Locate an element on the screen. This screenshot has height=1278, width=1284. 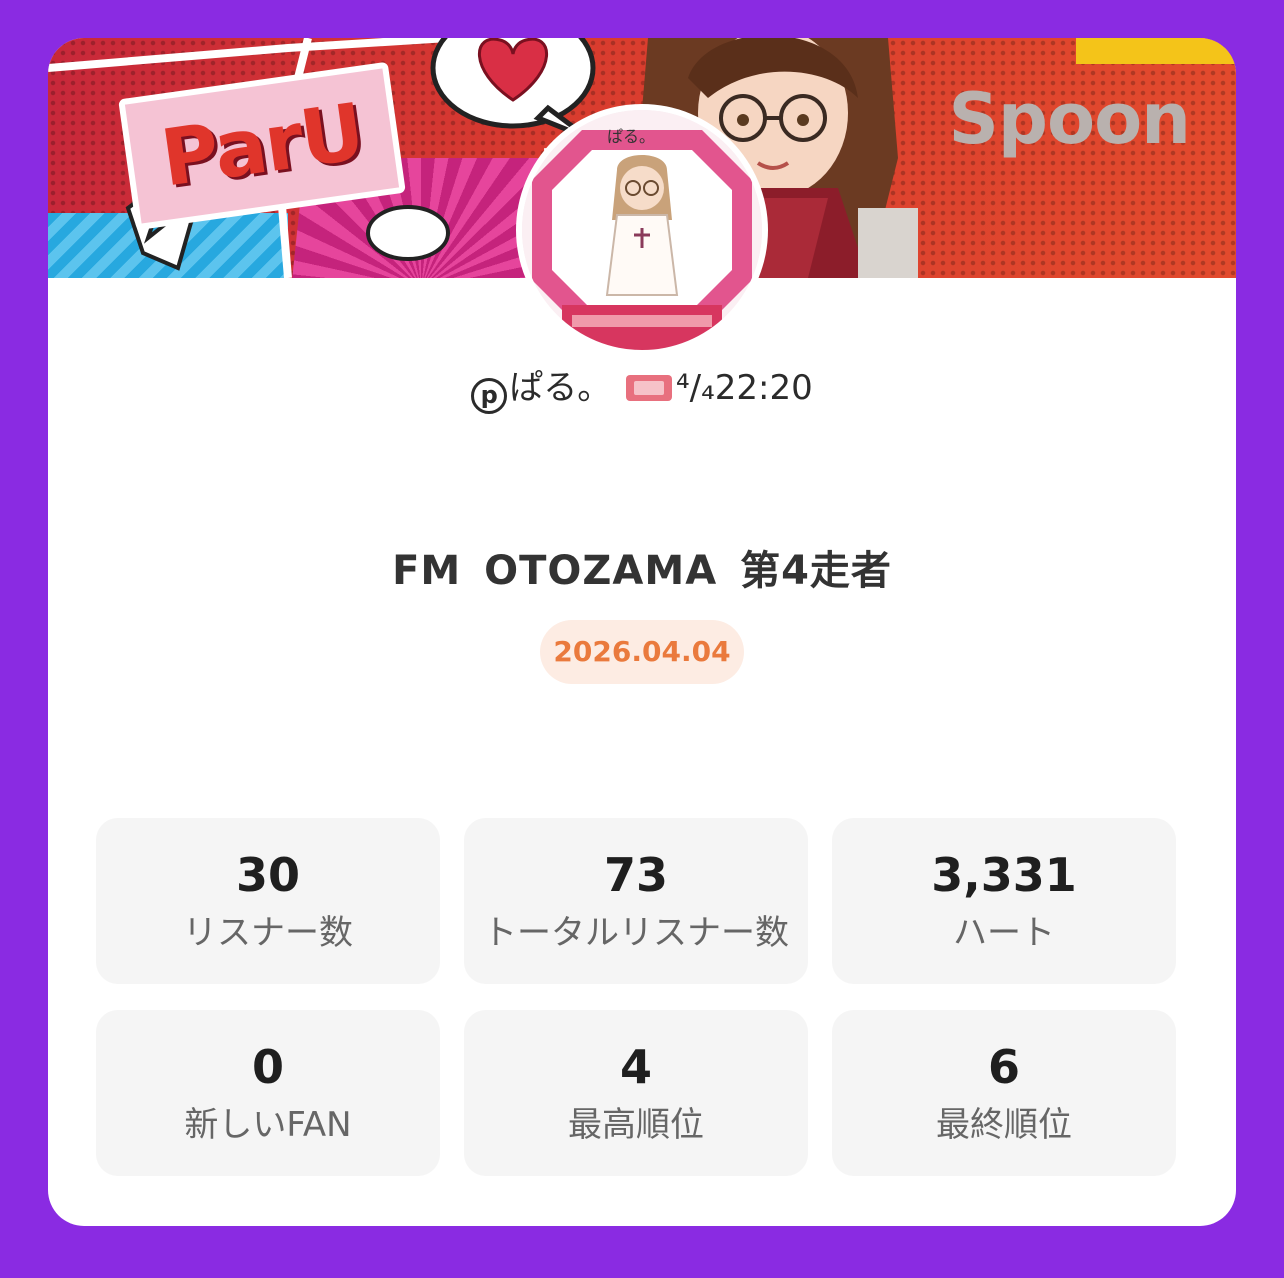
heart-speech-bubble is located at coordinates (513, 88).